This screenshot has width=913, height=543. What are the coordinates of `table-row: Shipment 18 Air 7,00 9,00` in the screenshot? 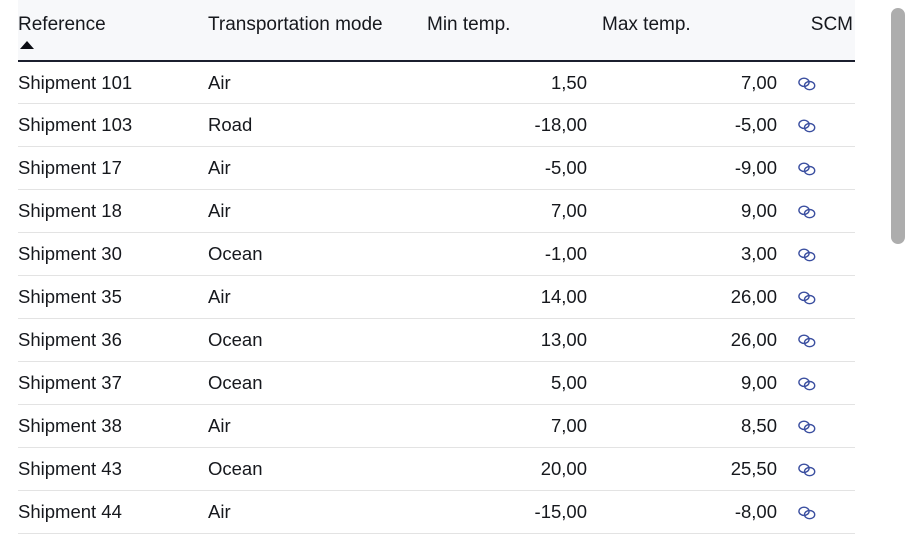 It's located at (436, 211).